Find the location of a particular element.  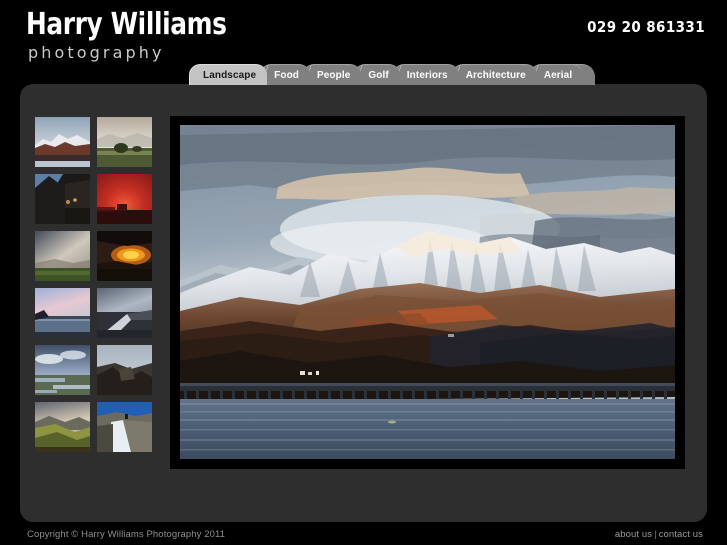

logo-subtitle: photography is located at coordinates (96, 52).